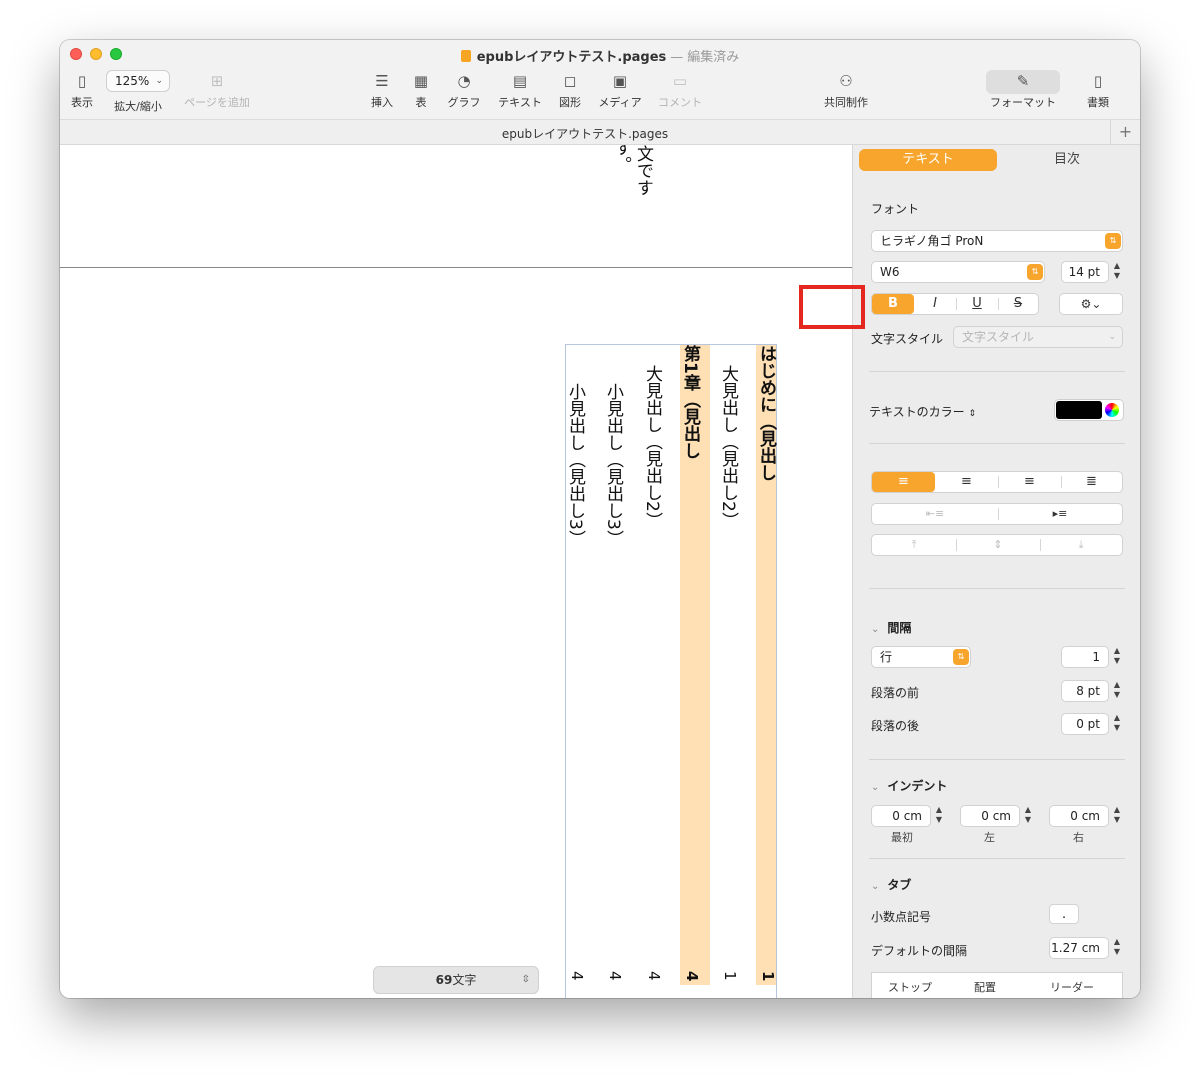  Describe the element at coordinates (421, 81) in the screenshot. I see `table-icon: ▦` at that location.